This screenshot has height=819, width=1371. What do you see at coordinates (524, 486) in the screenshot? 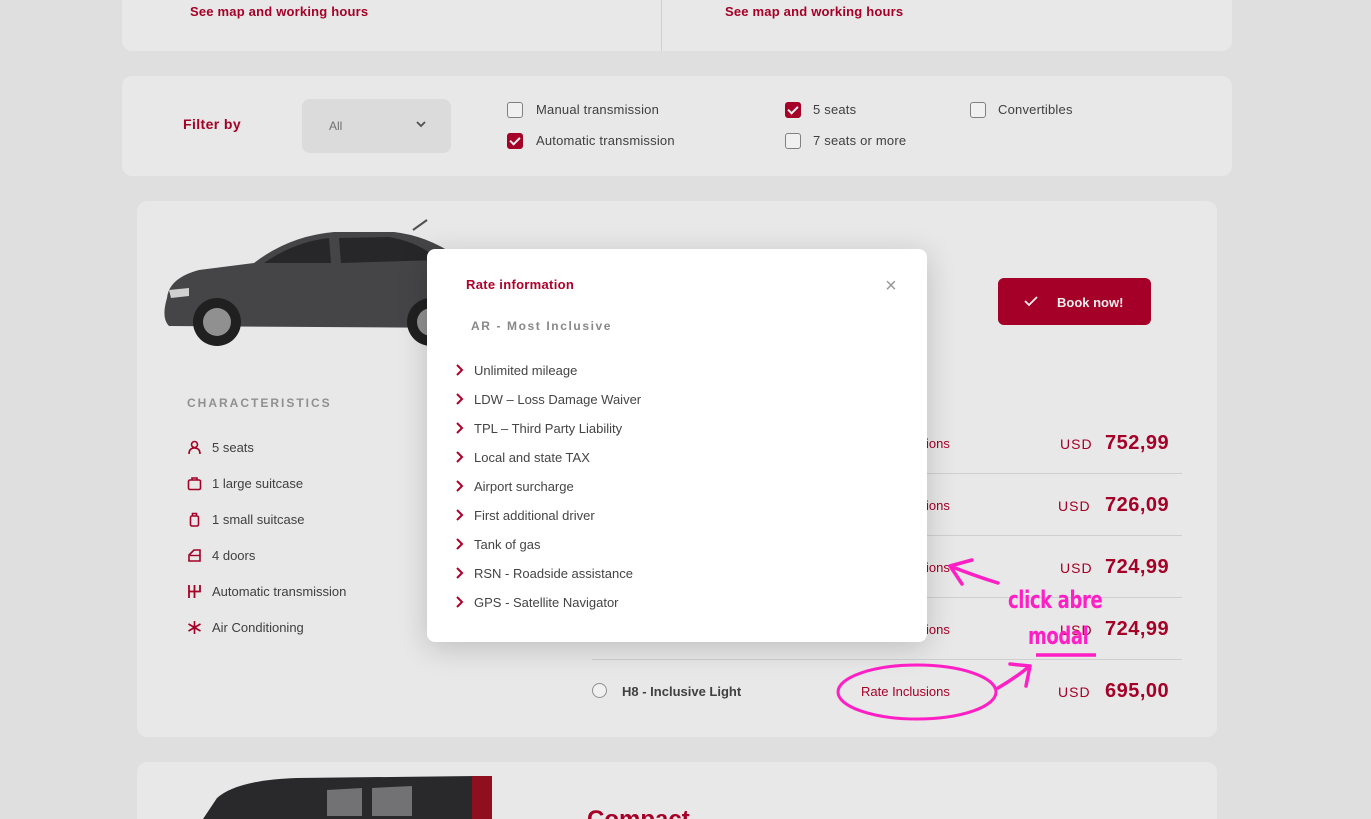
I see `inclusion-label: Airport surcharge` at bounding box center [524, 486].